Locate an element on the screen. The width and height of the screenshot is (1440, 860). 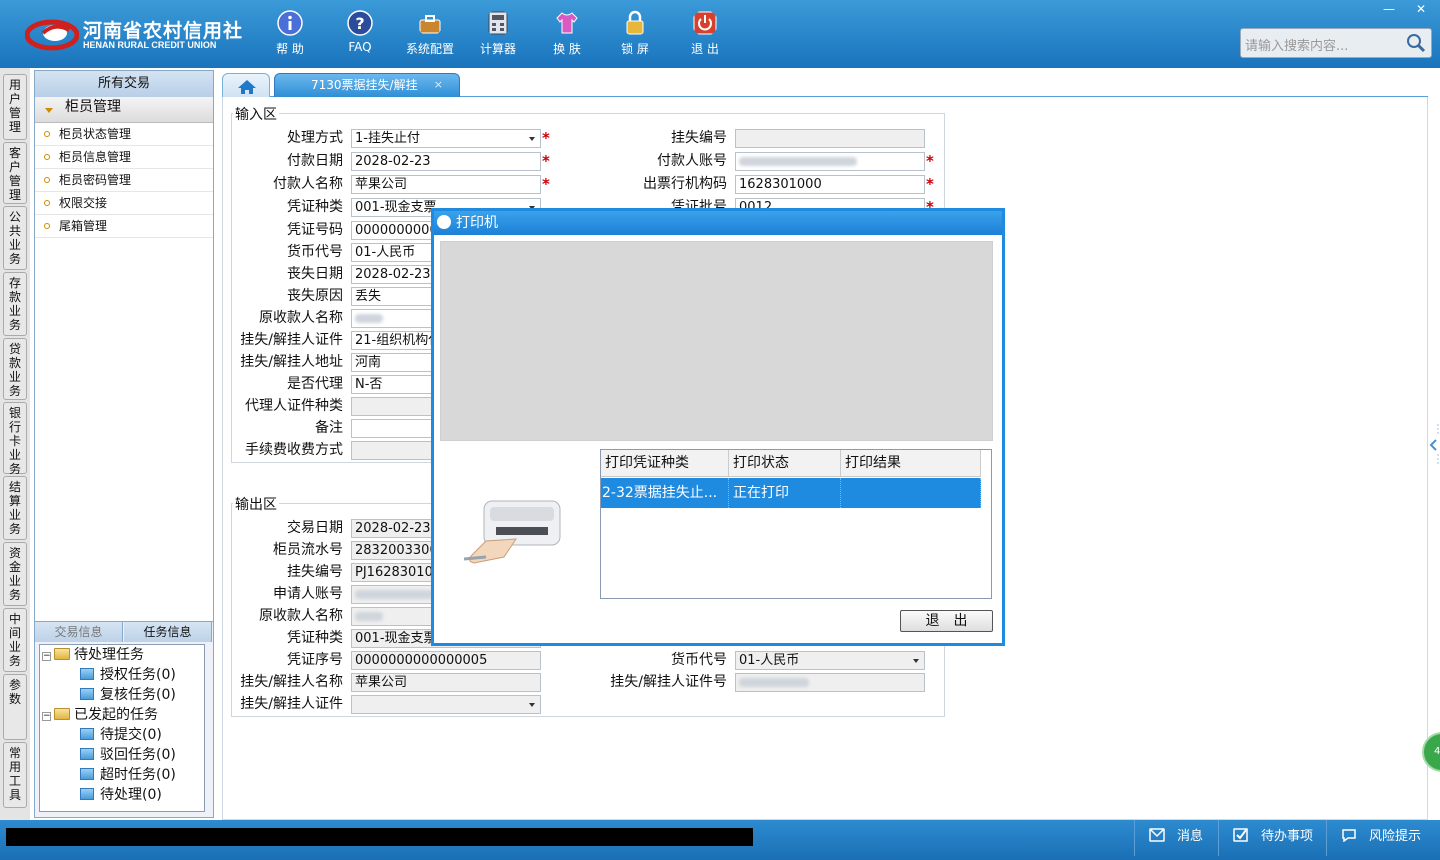
payer-name-field: 苹果公司 is located at coordinates (446, 184).